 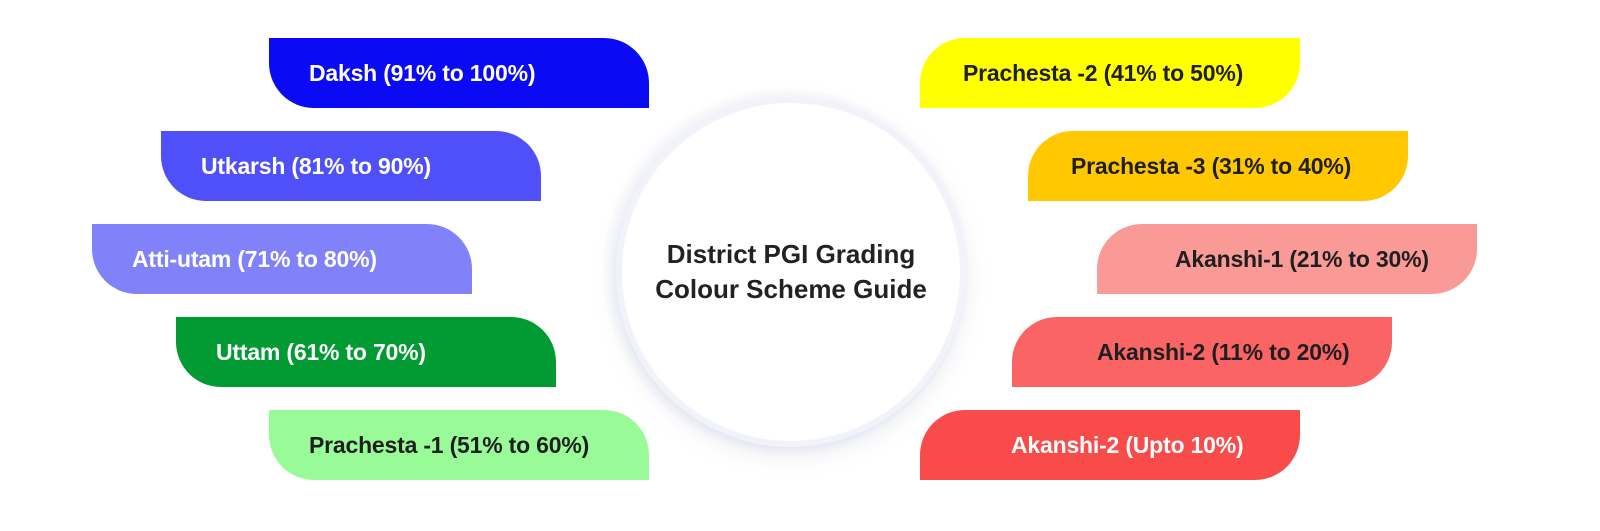 I want to click on grade-label: Akanshi-2 (11% to 20%), so click(x=1223, y=351).